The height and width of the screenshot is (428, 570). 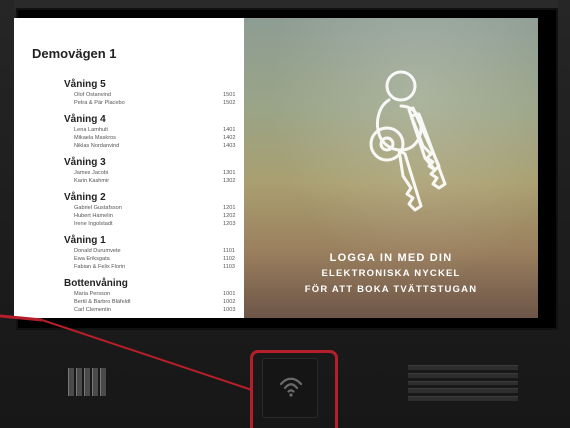 I want to click on apartment-number: 1102, so click(x=229, y=259).